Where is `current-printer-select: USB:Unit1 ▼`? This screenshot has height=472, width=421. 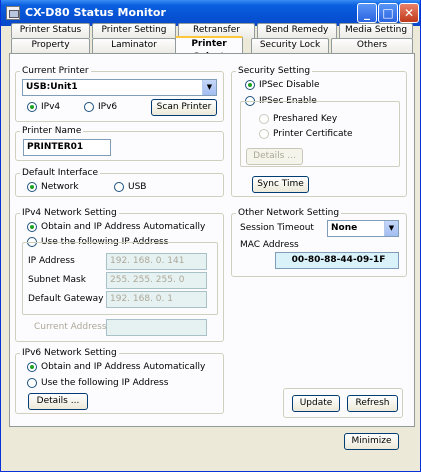 current-printer-select: USB:Unit1 ▼ is located at coordinates (119, 87).